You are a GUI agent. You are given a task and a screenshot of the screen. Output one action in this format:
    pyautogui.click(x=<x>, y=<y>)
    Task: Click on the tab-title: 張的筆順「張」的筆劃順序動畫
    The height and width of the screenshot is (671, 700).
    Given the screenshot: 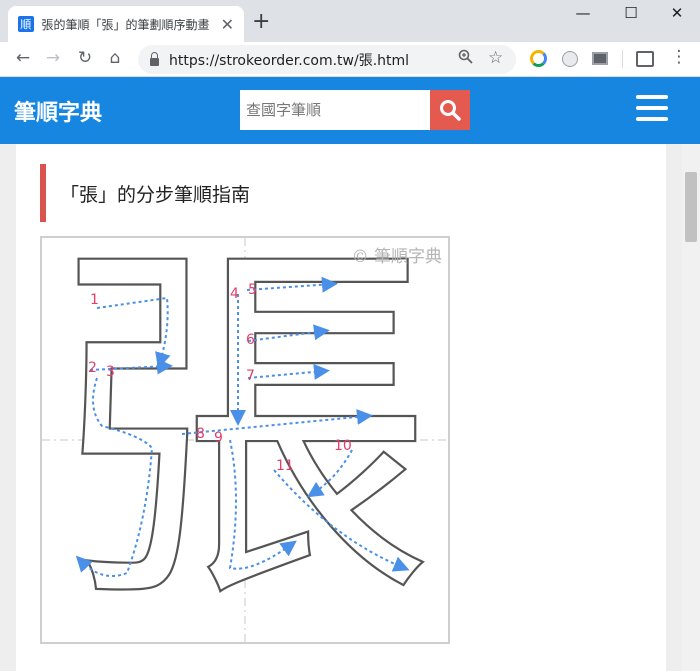 What is the action you would take?
    pyautogui.click(x=125, y=24)
    